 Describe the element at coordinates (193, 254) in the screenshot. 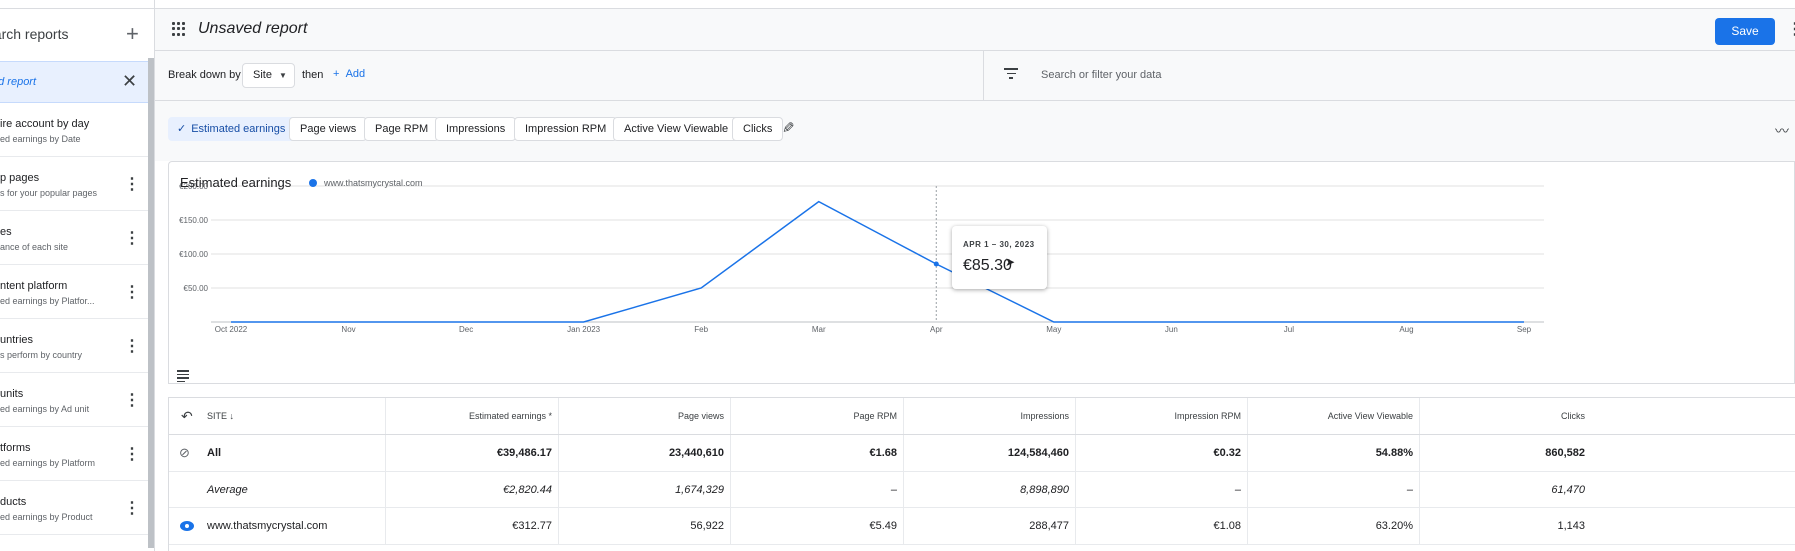

I see `y-tick-label: €100.00` at that location.